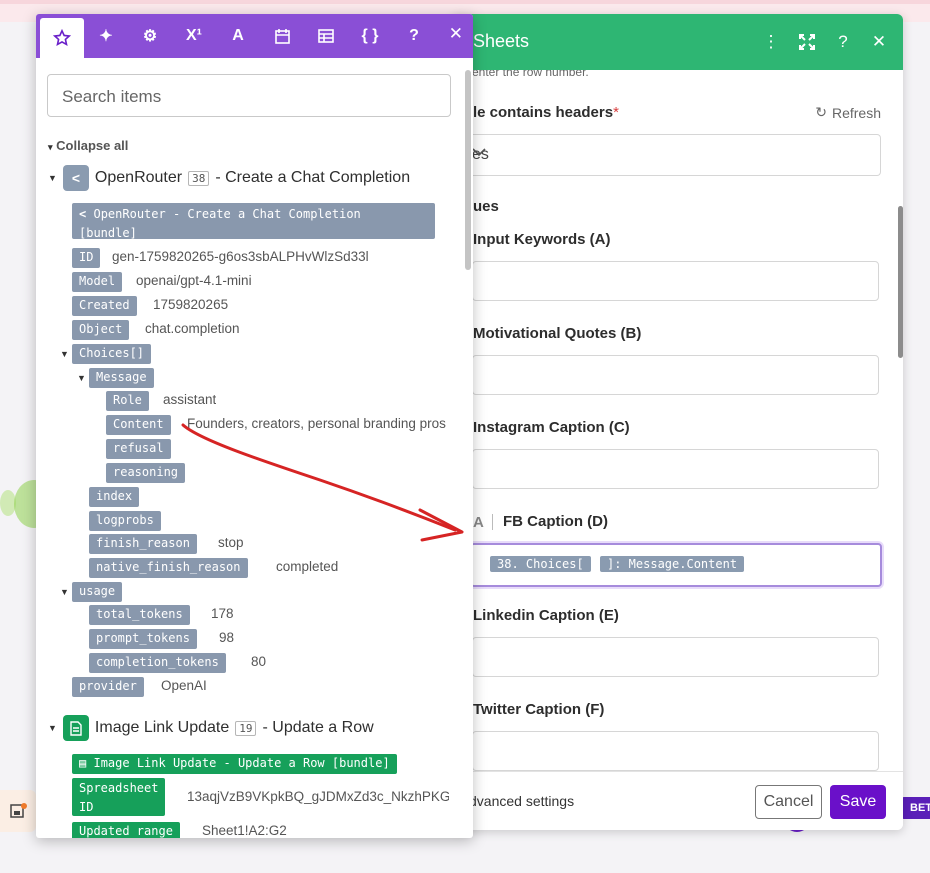 This screenshot has width=930, height=873. Describe the element at coordinates (222, 613) in the screenshot. I see `value-total-tokens: 178` at that location.